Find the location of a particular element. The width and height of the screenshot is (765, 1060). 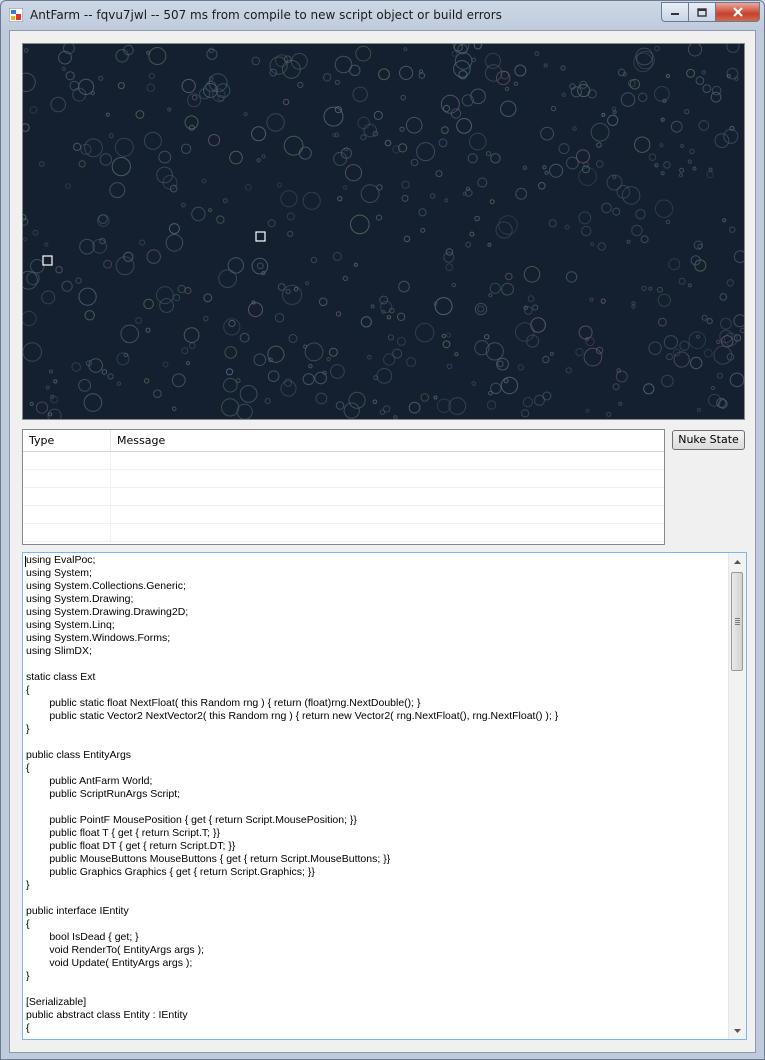

minimize-icon is located at coordinates (675, 14).